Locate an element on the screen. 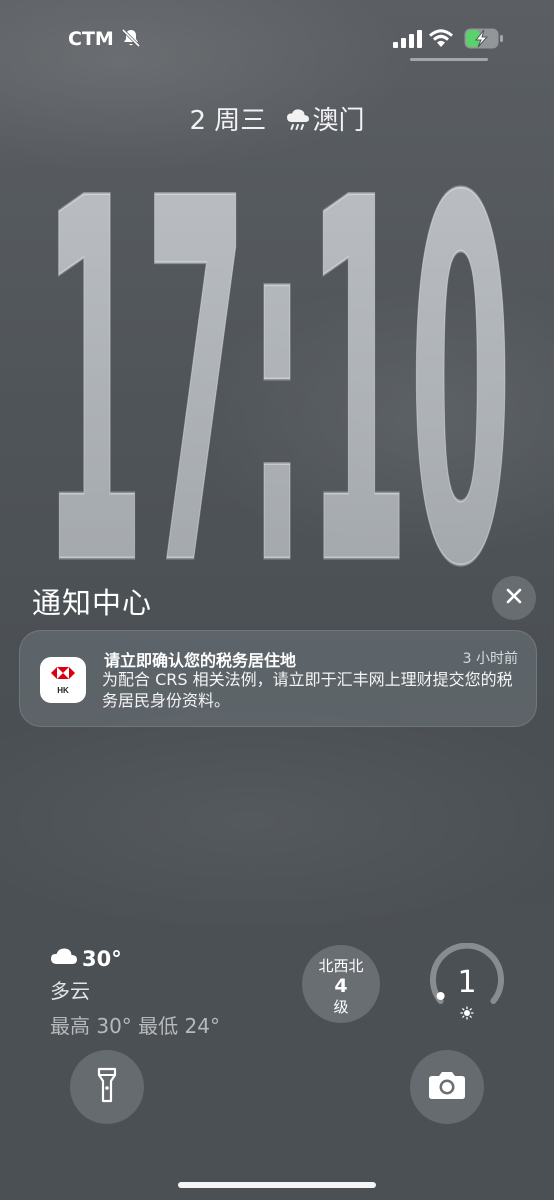  camera-button is located at coordinates (447, 1087).